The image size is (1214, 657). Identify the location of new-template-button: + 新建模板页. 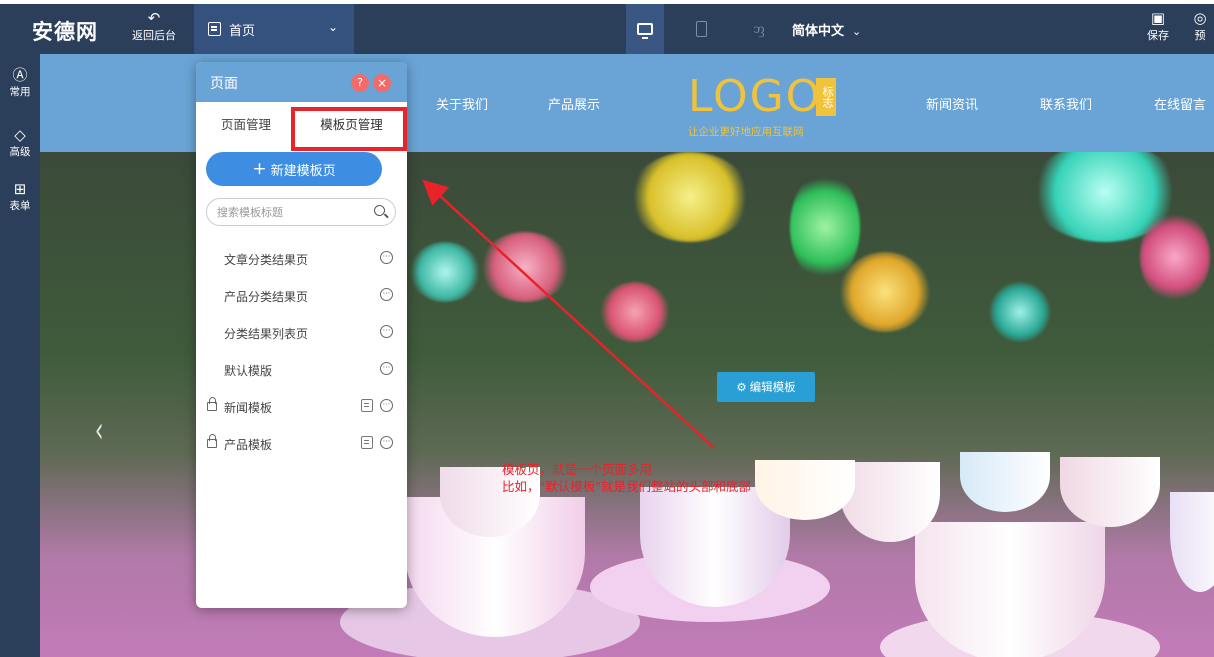
(294, 169).